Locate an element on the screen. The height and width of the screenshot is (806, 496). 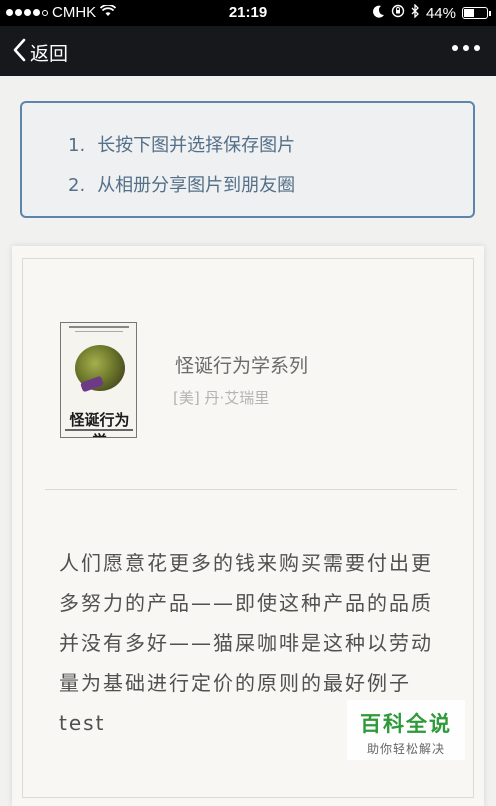
orientation-lock-icon is located at coordinates (398, 13).